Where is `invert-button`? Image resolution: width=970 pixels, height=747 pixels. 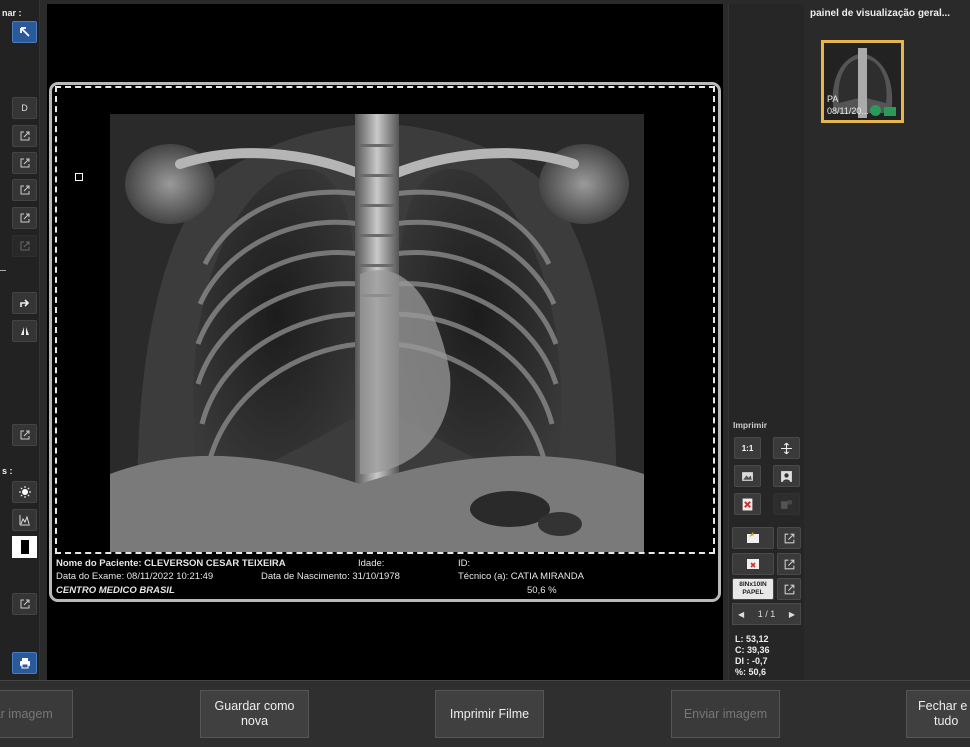 invert-button is located at coordinates (24, 547).